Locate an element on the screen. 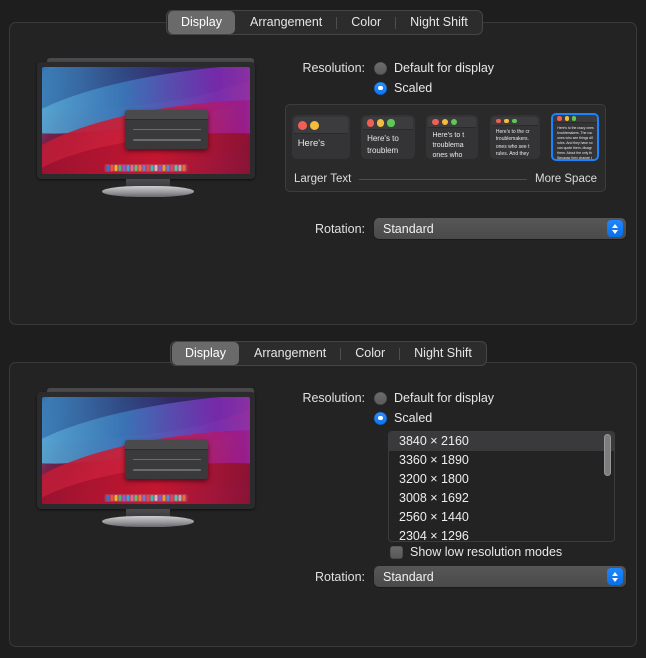 The image size is (646, 658). scale-track is located at coordinates (443, 179).